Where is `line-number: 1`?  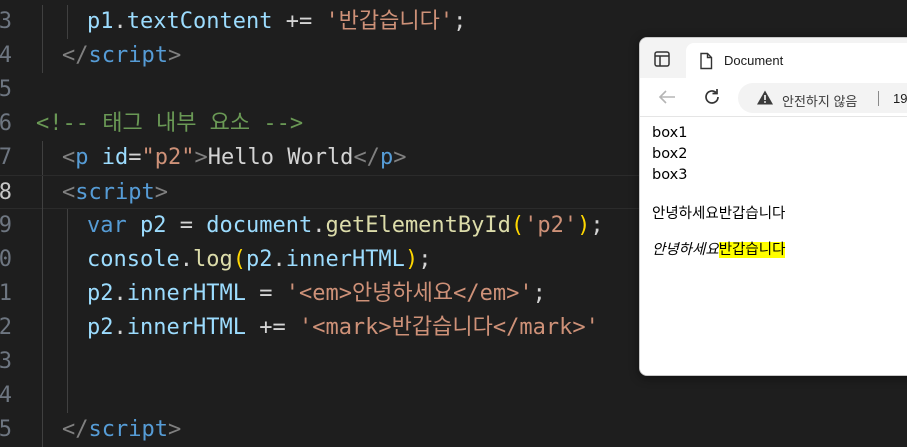 line-number: 1 is located at coordinates (6, 293).